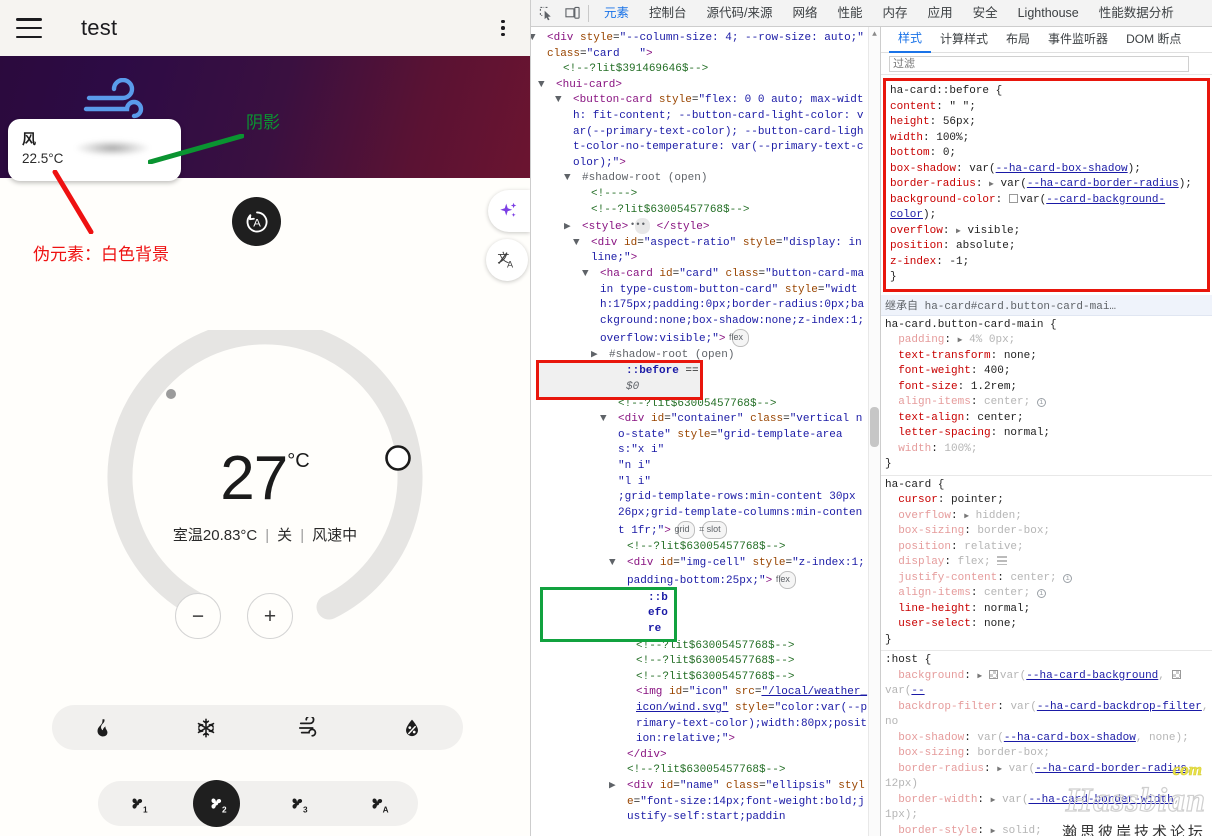 This screenshot has height=836, width=1212. What do you see at coordinates (706, 547) in the screenshot?
I see `dom-comment-lit-3: <!--?lit$63005457768$-->` at bounding box center [706, 547].